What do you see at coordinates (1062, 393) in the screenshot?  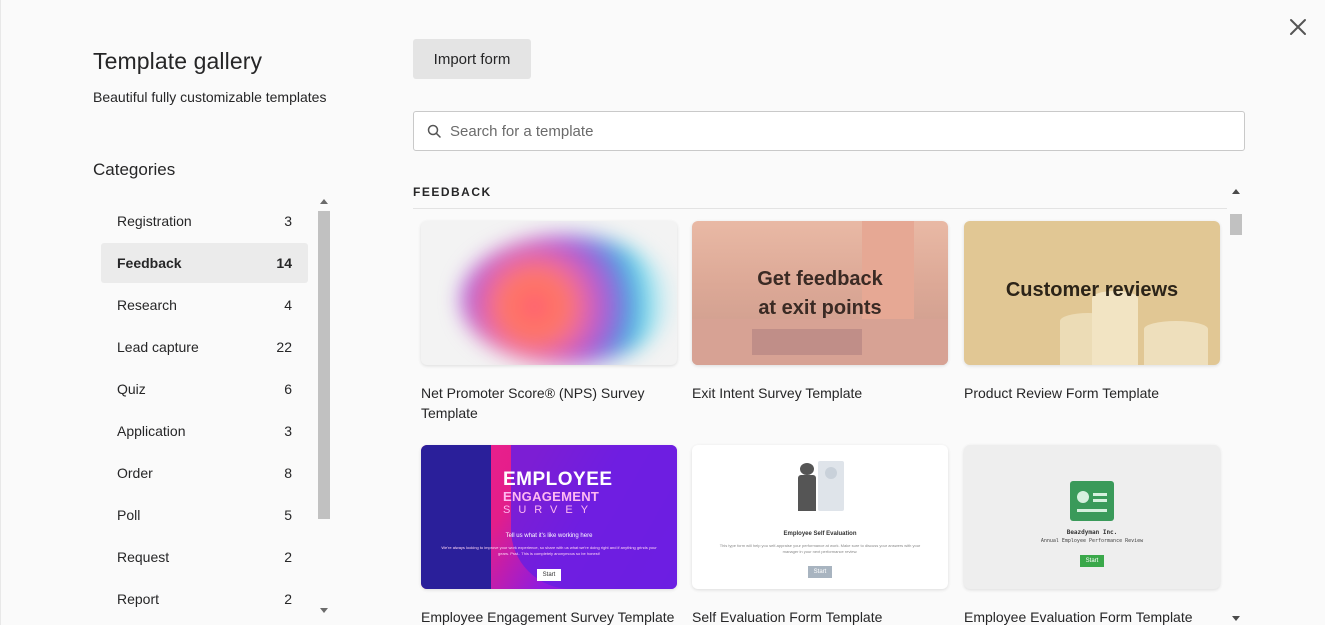 I see `template-title: Product Review Form Template` at bounding box center [1062, 393].